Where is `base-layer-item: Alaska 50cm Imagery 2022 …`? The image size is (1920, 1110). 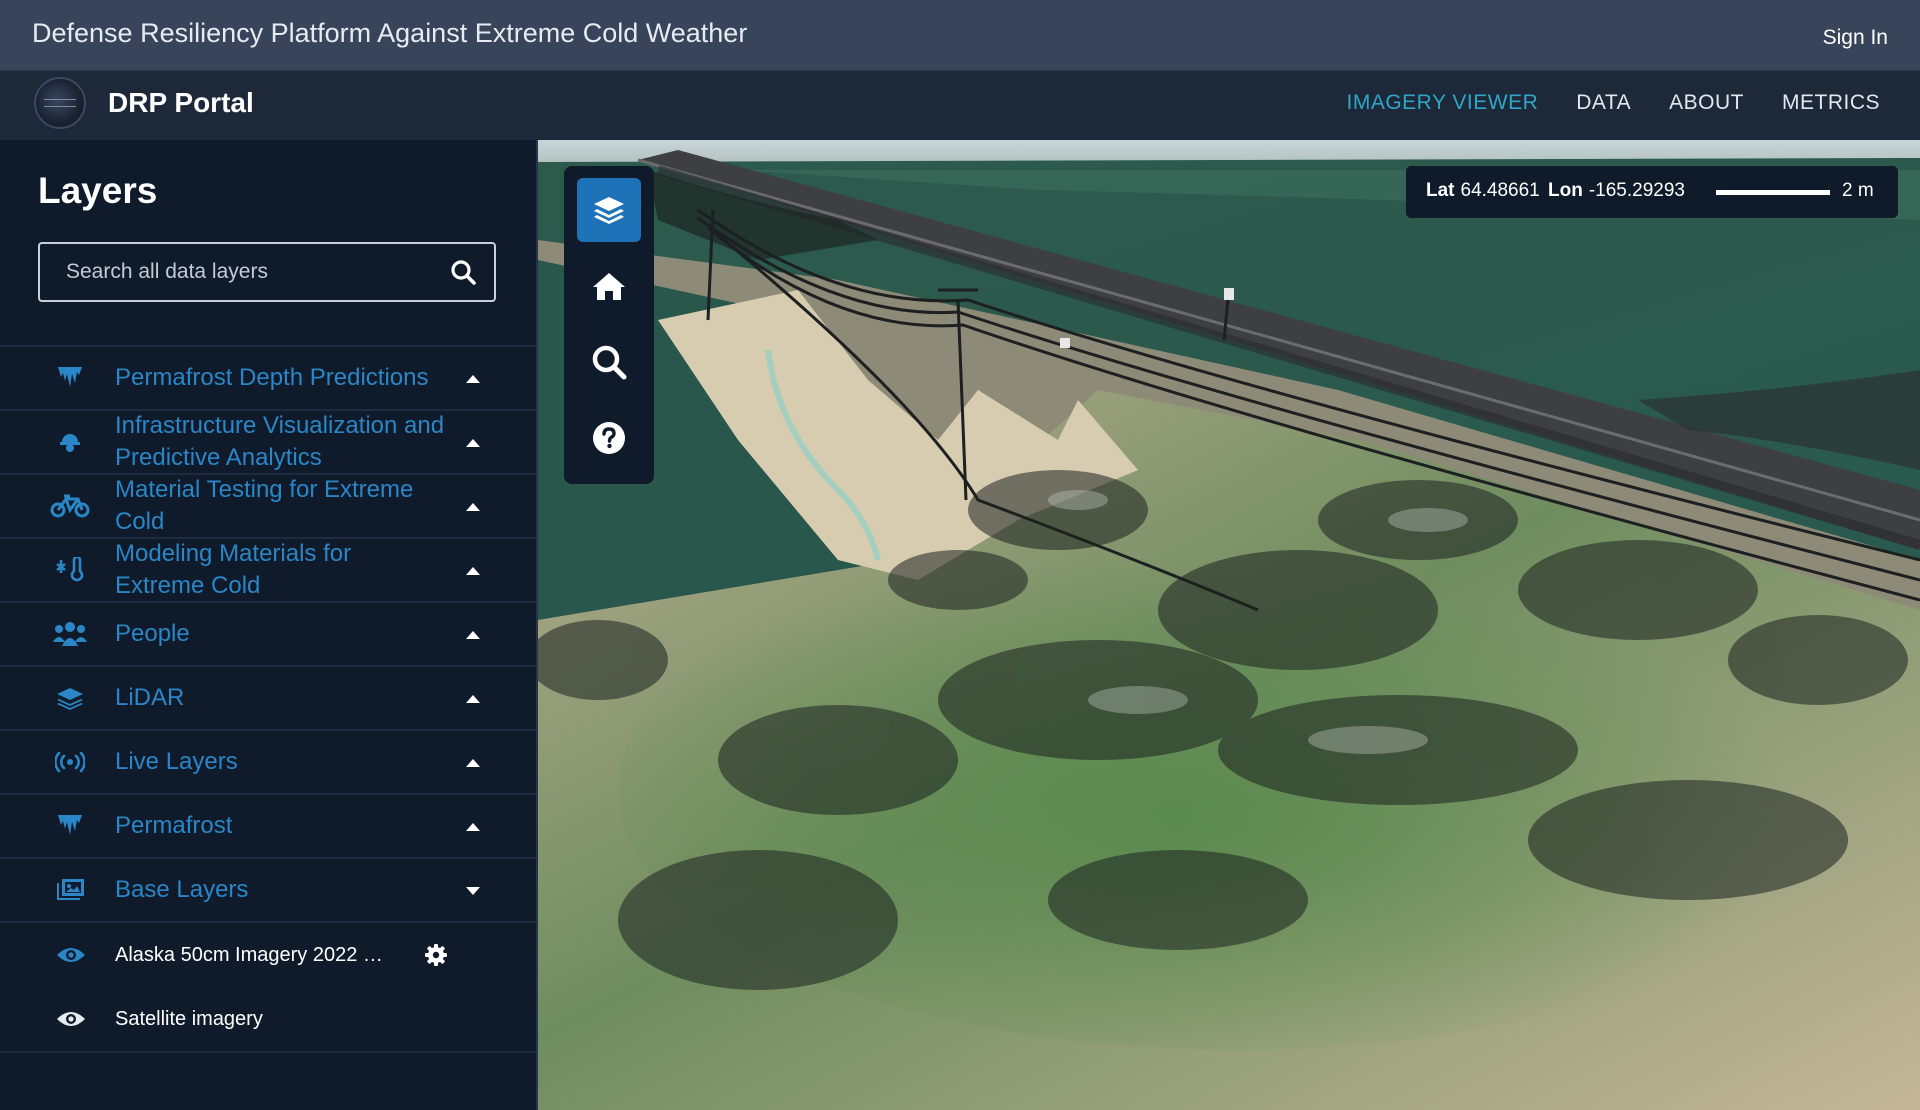
base-layer-item: Alaska 50cm Imagery 2022 … is located at coordinates (268, 955).